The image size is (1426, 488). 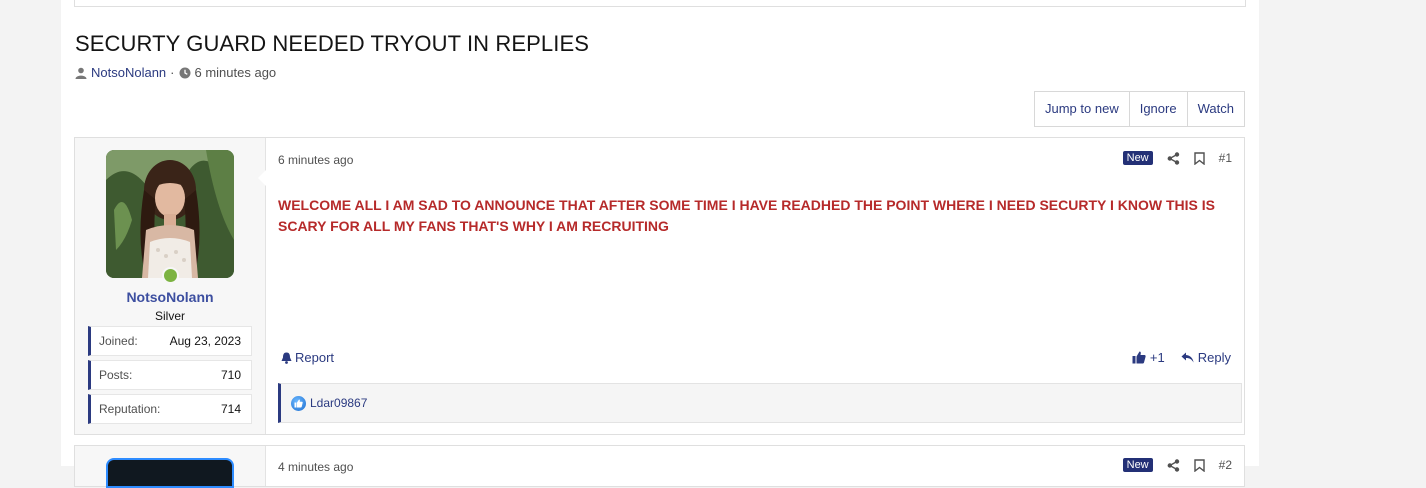 What do you see at coordinates (338, 403) in the screenshot?
I see `reaction-user-link: Ldar09867` at bounding box center [338, 403].